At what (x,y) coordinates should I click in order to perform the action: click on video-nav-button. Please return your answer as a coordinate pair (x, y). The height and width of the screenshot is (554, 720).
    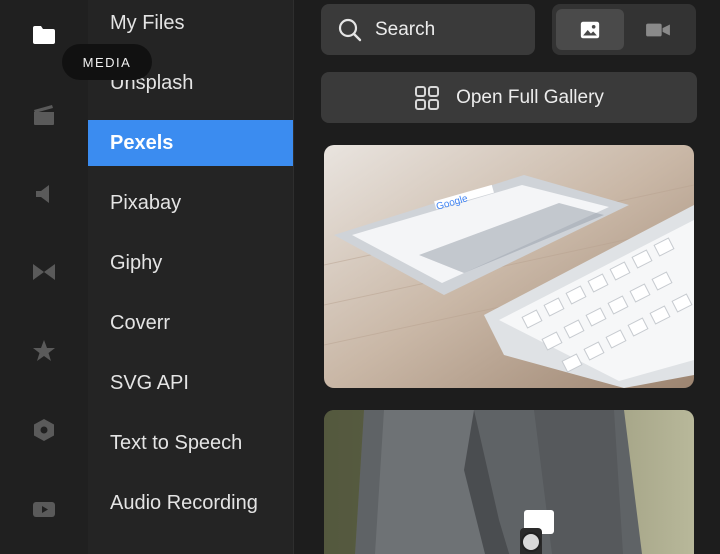
    Looking at the image, I should click on (44, 115).